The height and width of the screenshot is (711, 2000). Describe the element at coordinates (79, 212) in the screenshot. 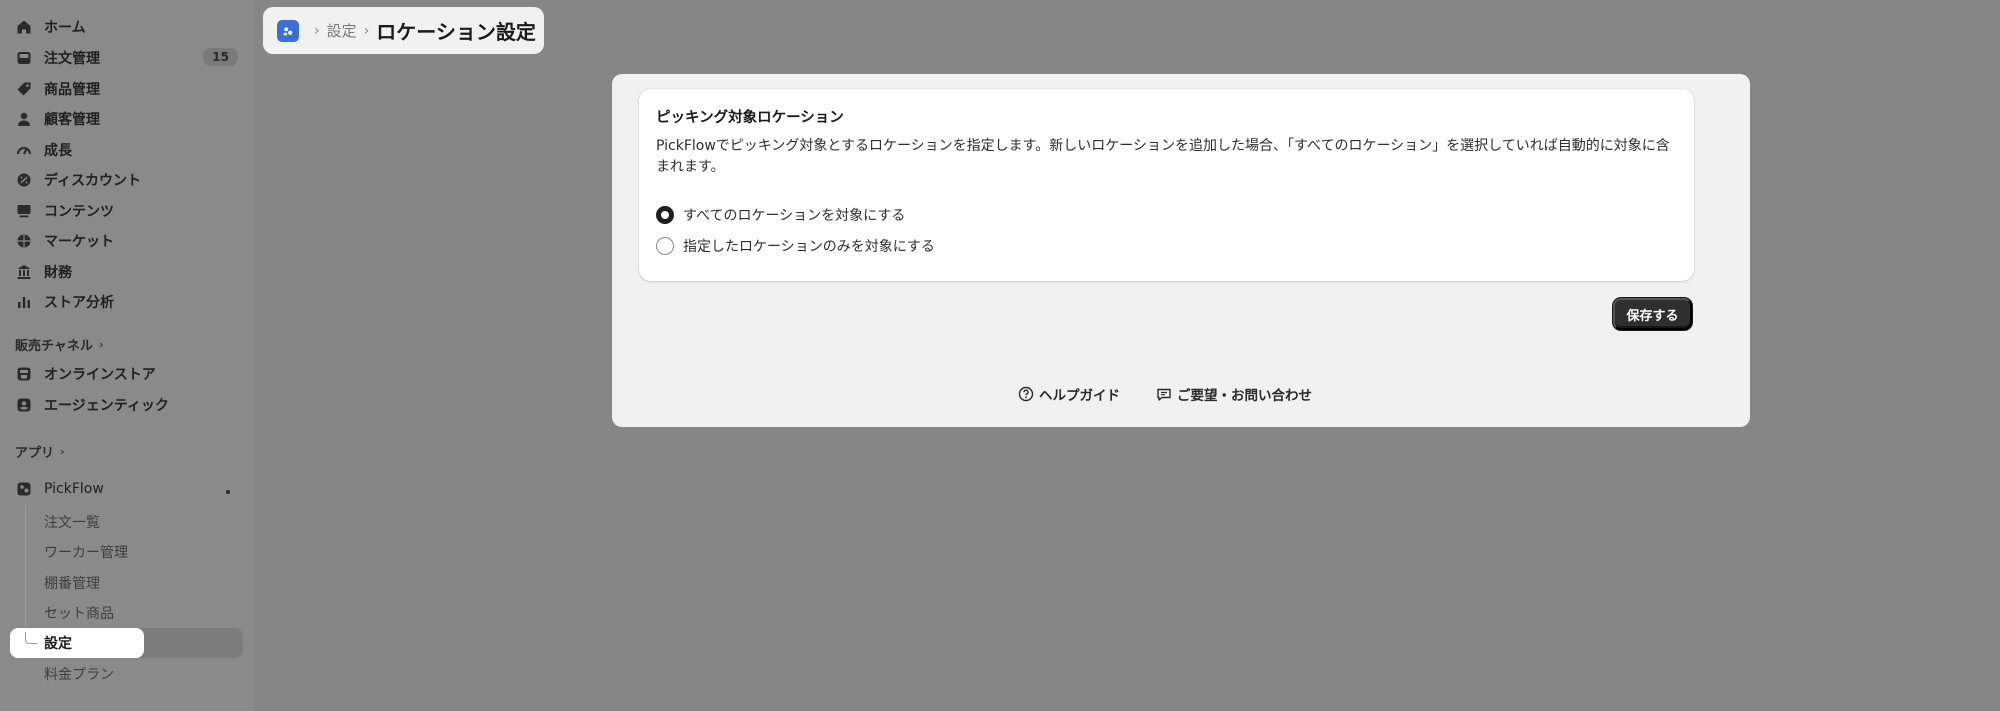

I see `nav-label: コンテンツ` at that location.